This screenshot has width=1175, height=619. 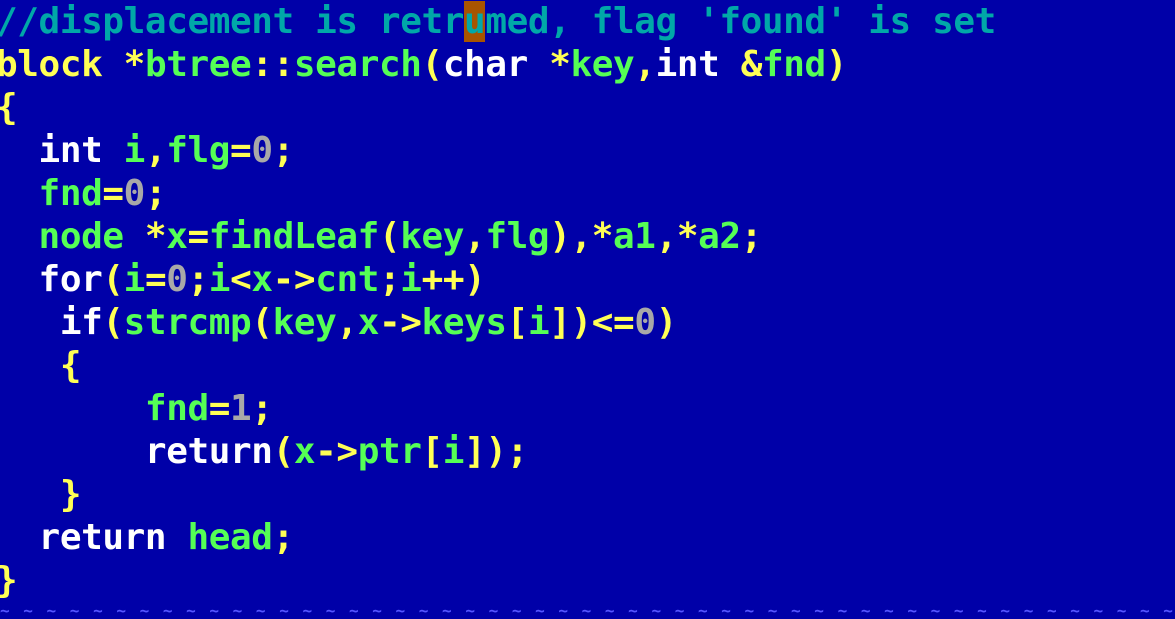 What do you see at coordinates (241, 408) in the screenshot?
I see `code-token: 1` at bounding box center [241, 408].